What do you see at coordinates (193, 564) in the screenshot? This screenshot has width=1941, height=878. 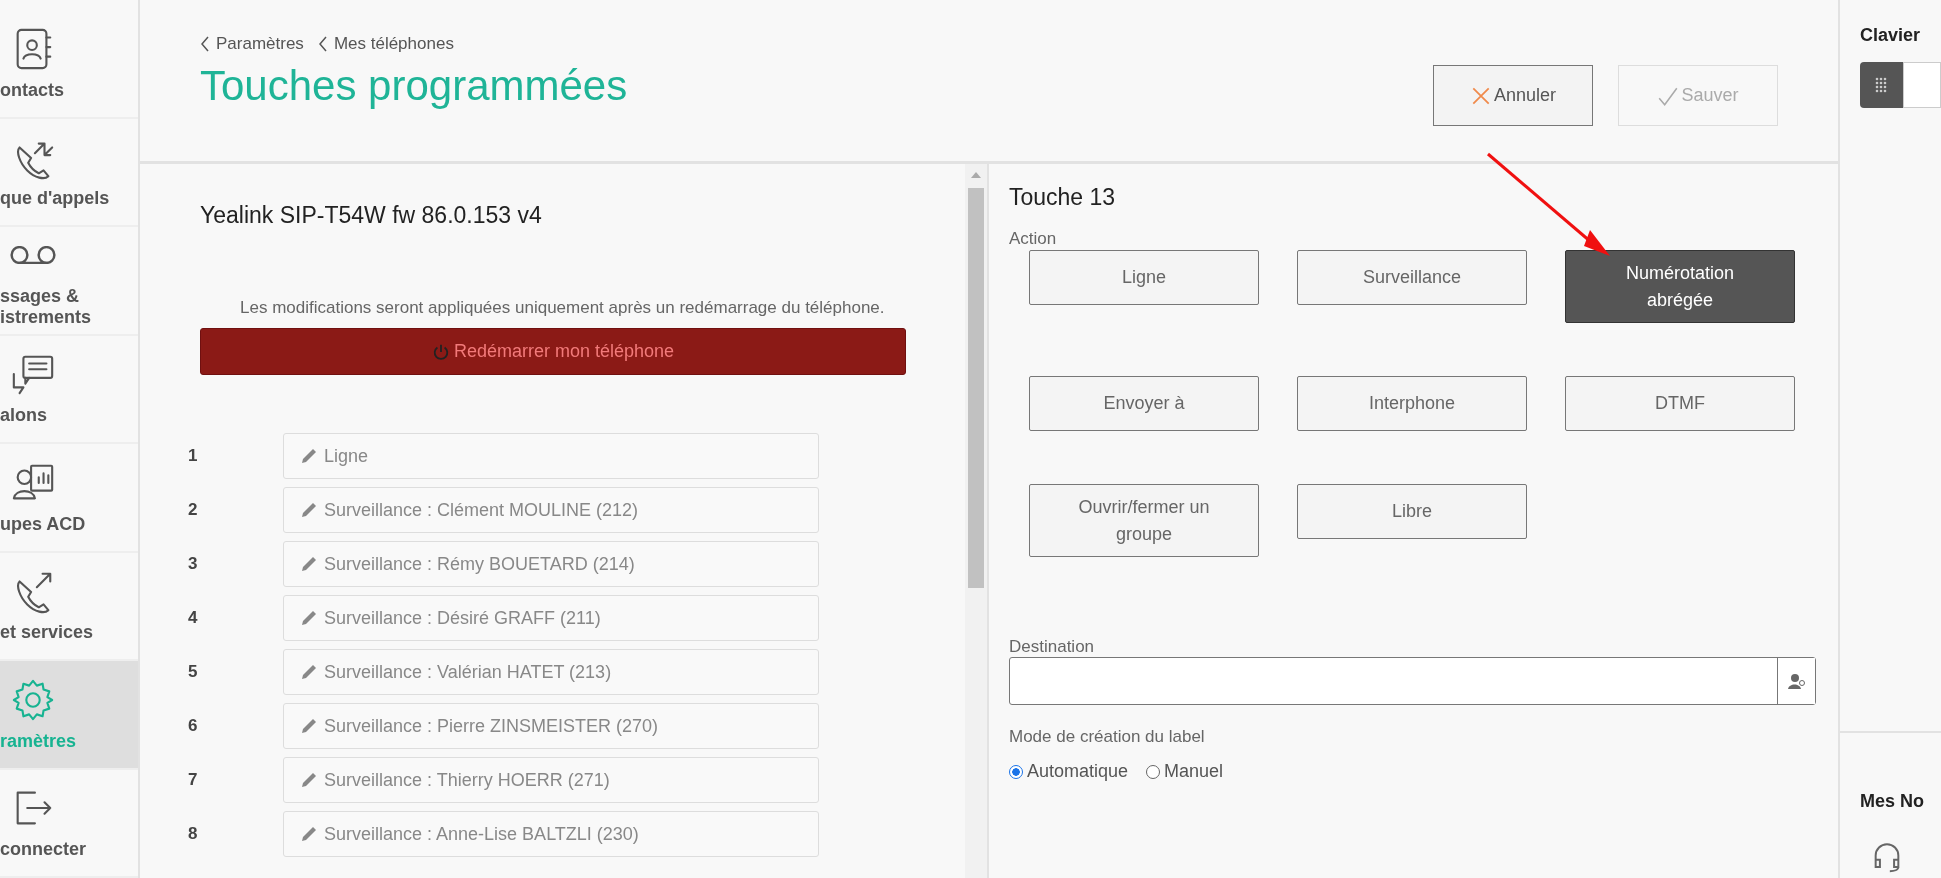 I see `key-number: 3` at bounding box center [193, 564].